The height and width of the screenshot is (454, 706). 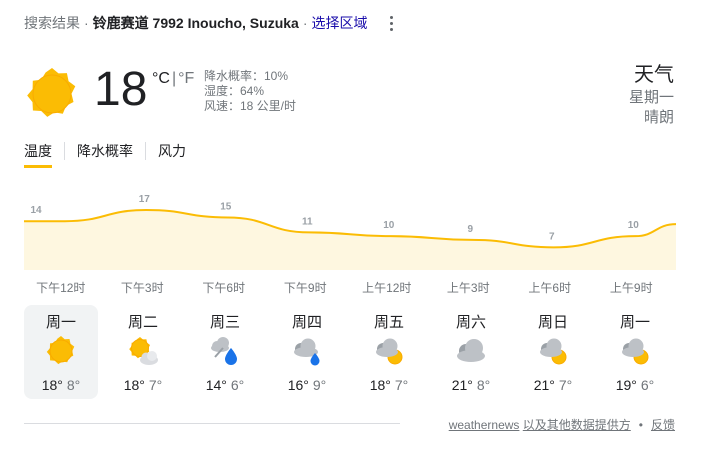 I want to click on data-label: 14, so click(x=36, y=210).